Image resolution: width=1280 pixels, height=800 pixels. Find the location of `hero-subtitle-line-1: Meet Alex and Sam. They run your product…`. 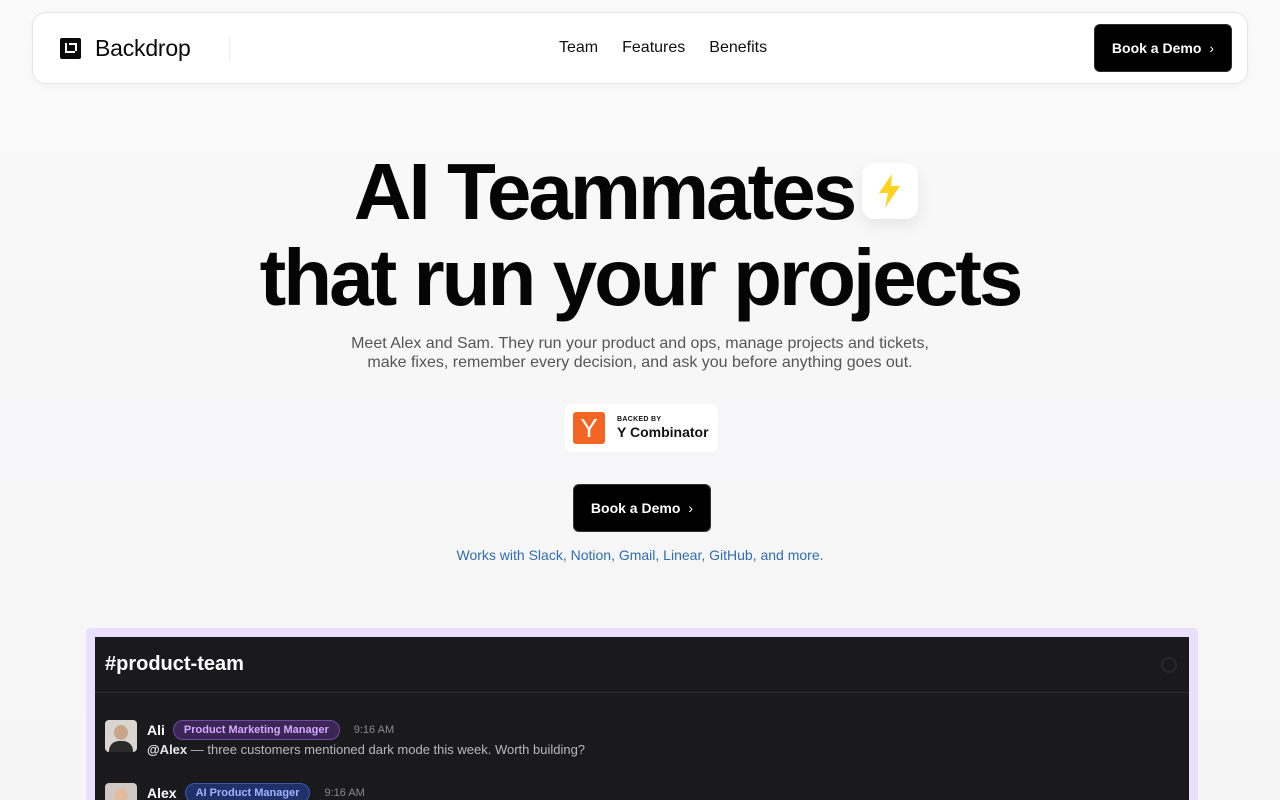

hero-subtitle-line-1: Meet Alex and Sam. They run your product… is located at coordinates (640, 343).